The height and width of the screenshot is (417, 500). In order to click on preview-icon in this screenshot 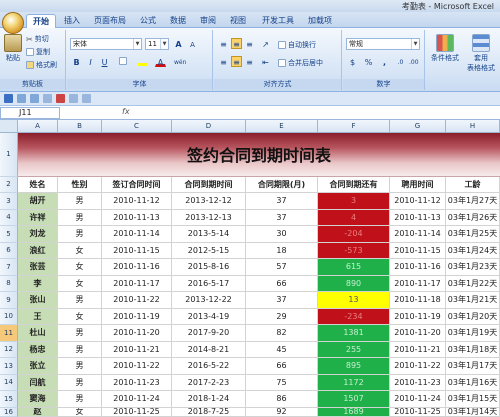, I will do `click(73, 98)`.